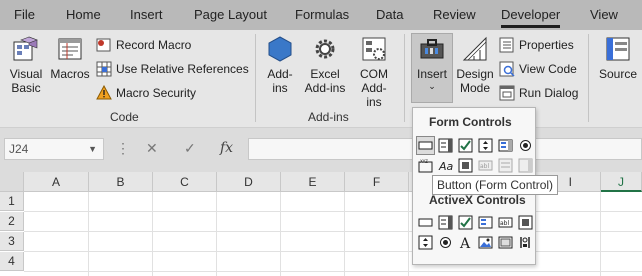  What do you see at coordinates (485, 165) in the screenshot?
I see `text-field-icon: abl` at bounding box center [485, 165].